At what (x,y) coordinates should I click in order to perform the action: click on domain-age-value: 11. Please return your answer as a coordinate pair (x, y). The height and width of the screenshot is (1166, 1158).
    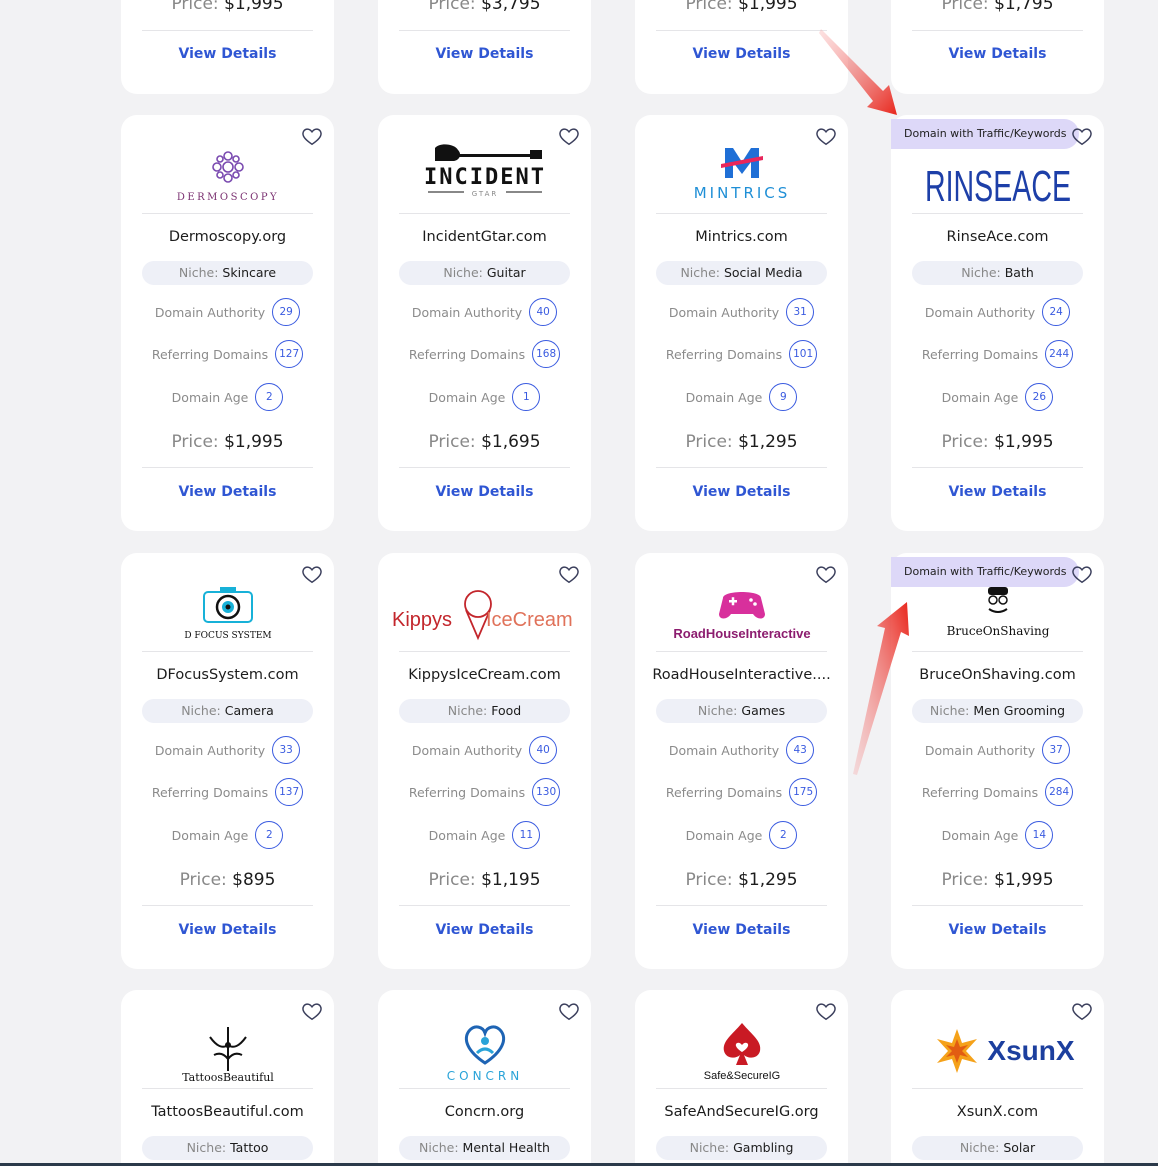
    Looking at the image, I should click on (526, 835).